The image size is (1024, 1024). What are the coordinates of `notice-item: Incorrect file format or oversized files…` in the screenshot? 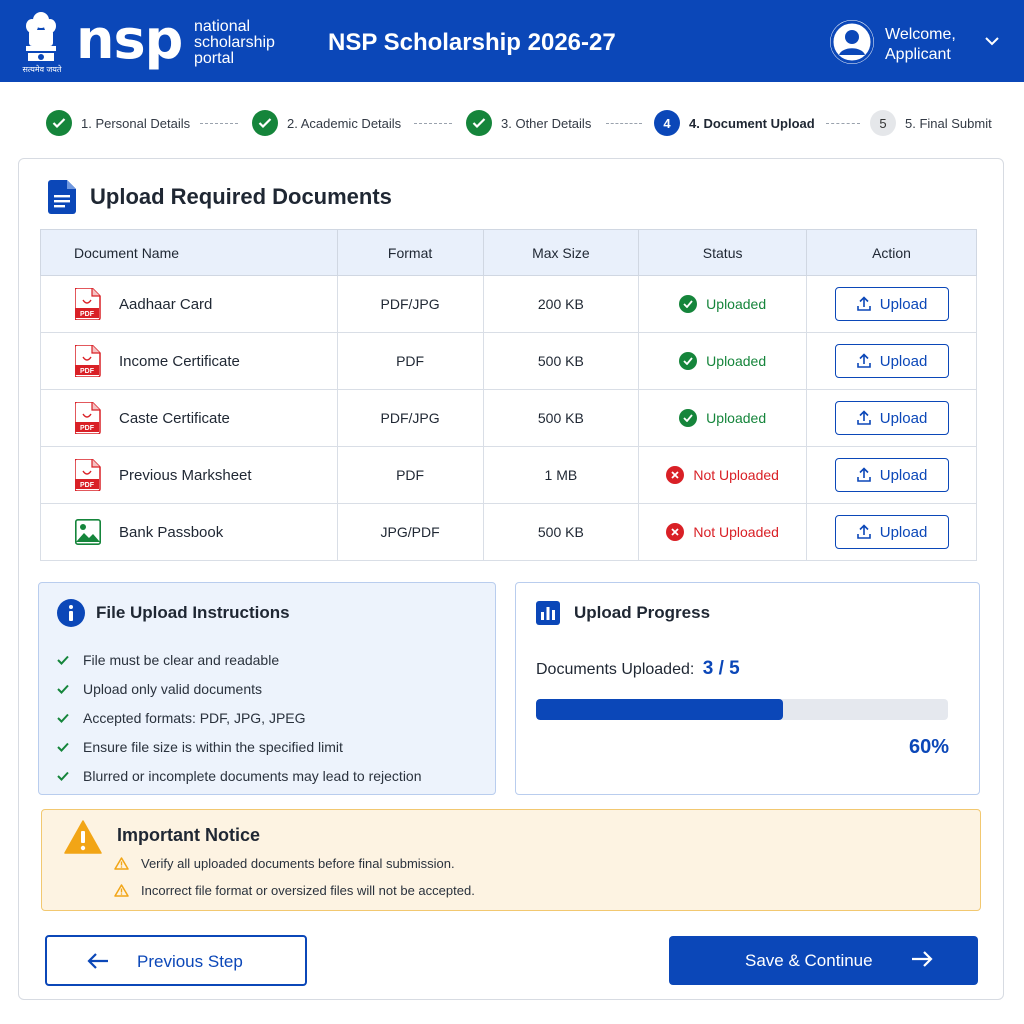 It's located at (294, 890).